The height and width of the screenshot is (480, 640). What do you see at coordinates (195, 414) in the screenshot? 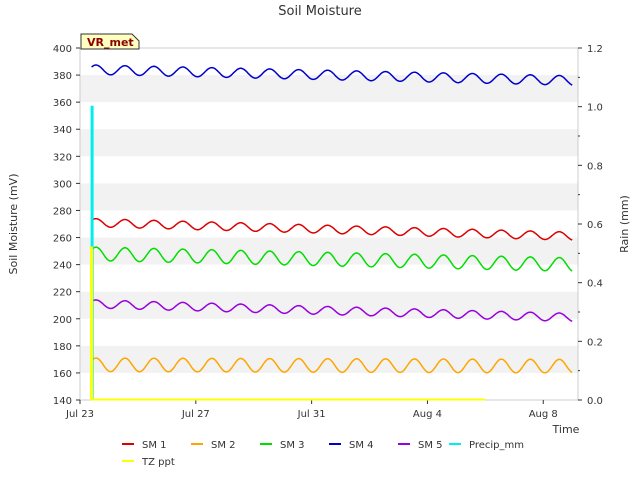
I see `x-tick-label: Jul 27` at bounding box center [195, 414].